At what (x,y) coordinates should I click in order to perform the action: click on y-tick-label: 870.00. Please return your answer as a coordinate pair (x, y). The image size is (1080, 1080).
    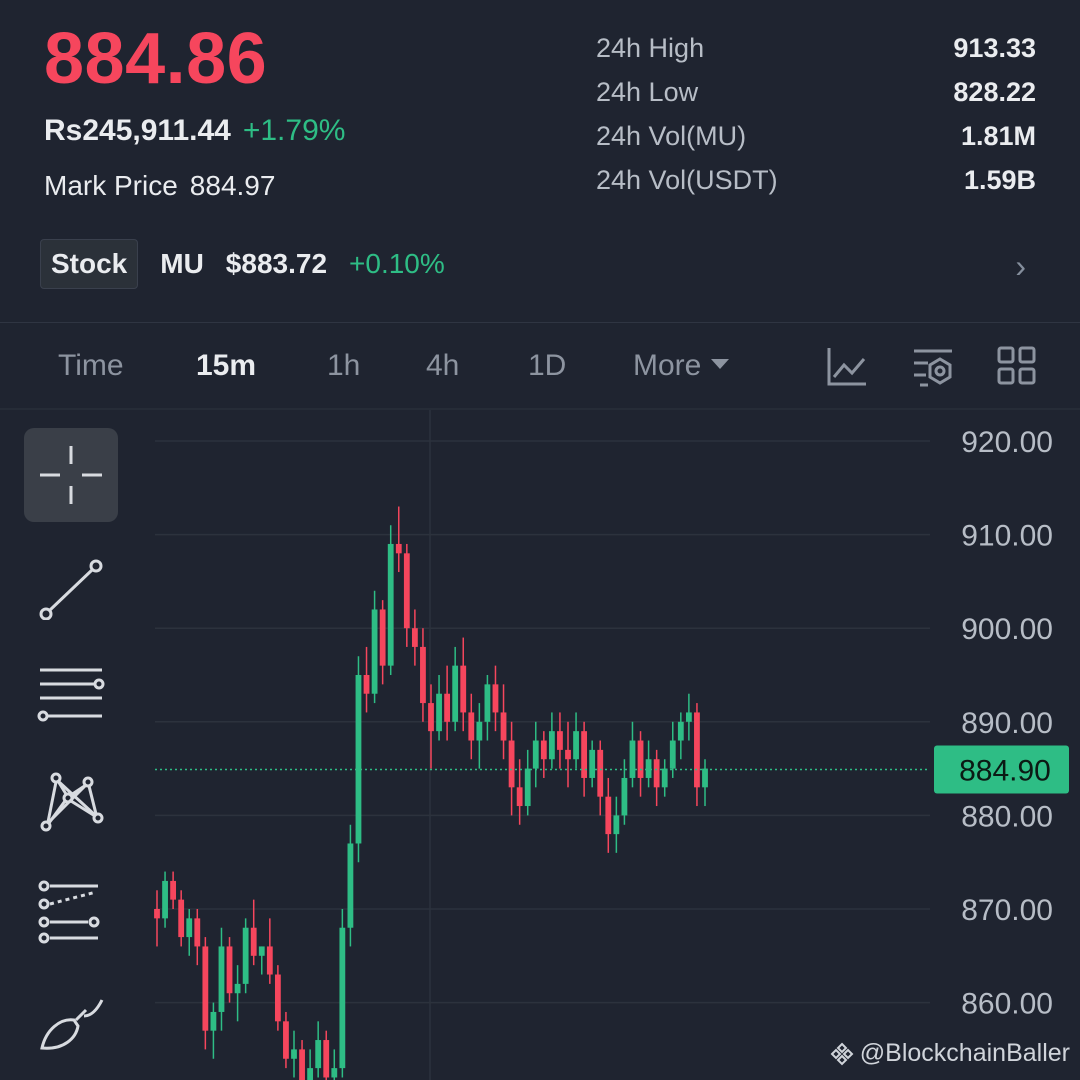
    Looking at the image, I should click on (1007, 910).